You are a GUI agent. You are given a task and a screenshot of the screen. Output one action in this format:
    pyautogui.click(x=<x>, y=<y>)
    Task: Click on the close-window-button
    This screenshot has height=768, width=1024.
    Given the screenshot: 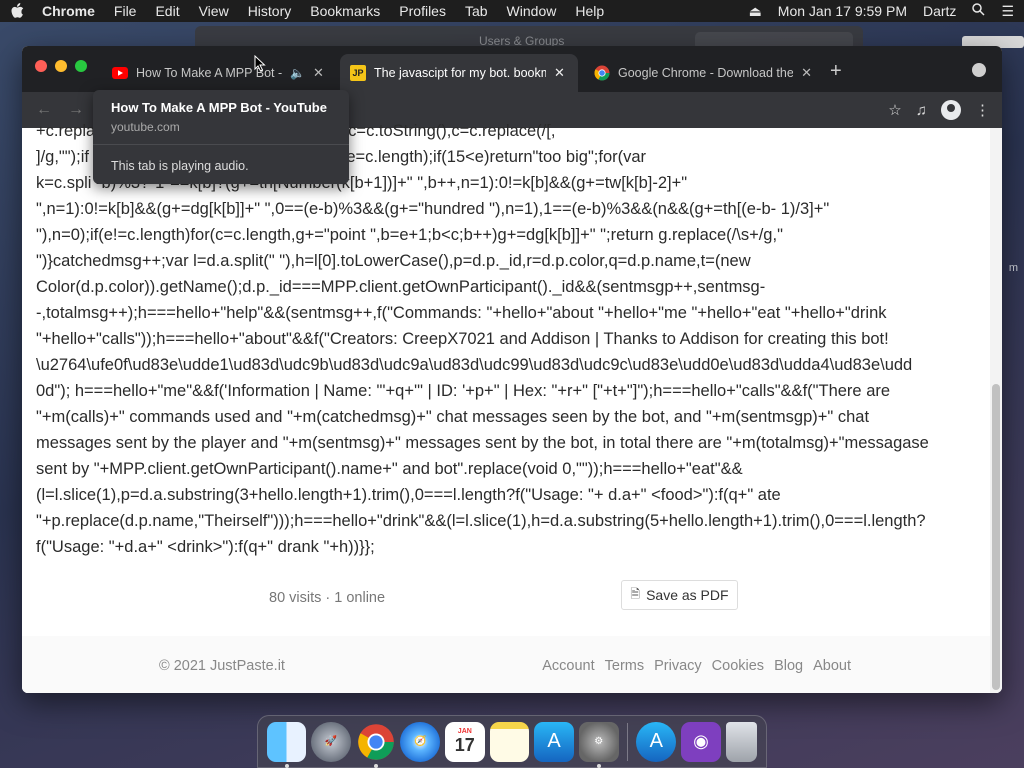 What is the action you would take?
    pyautogui.click(x=41, y=66)
    